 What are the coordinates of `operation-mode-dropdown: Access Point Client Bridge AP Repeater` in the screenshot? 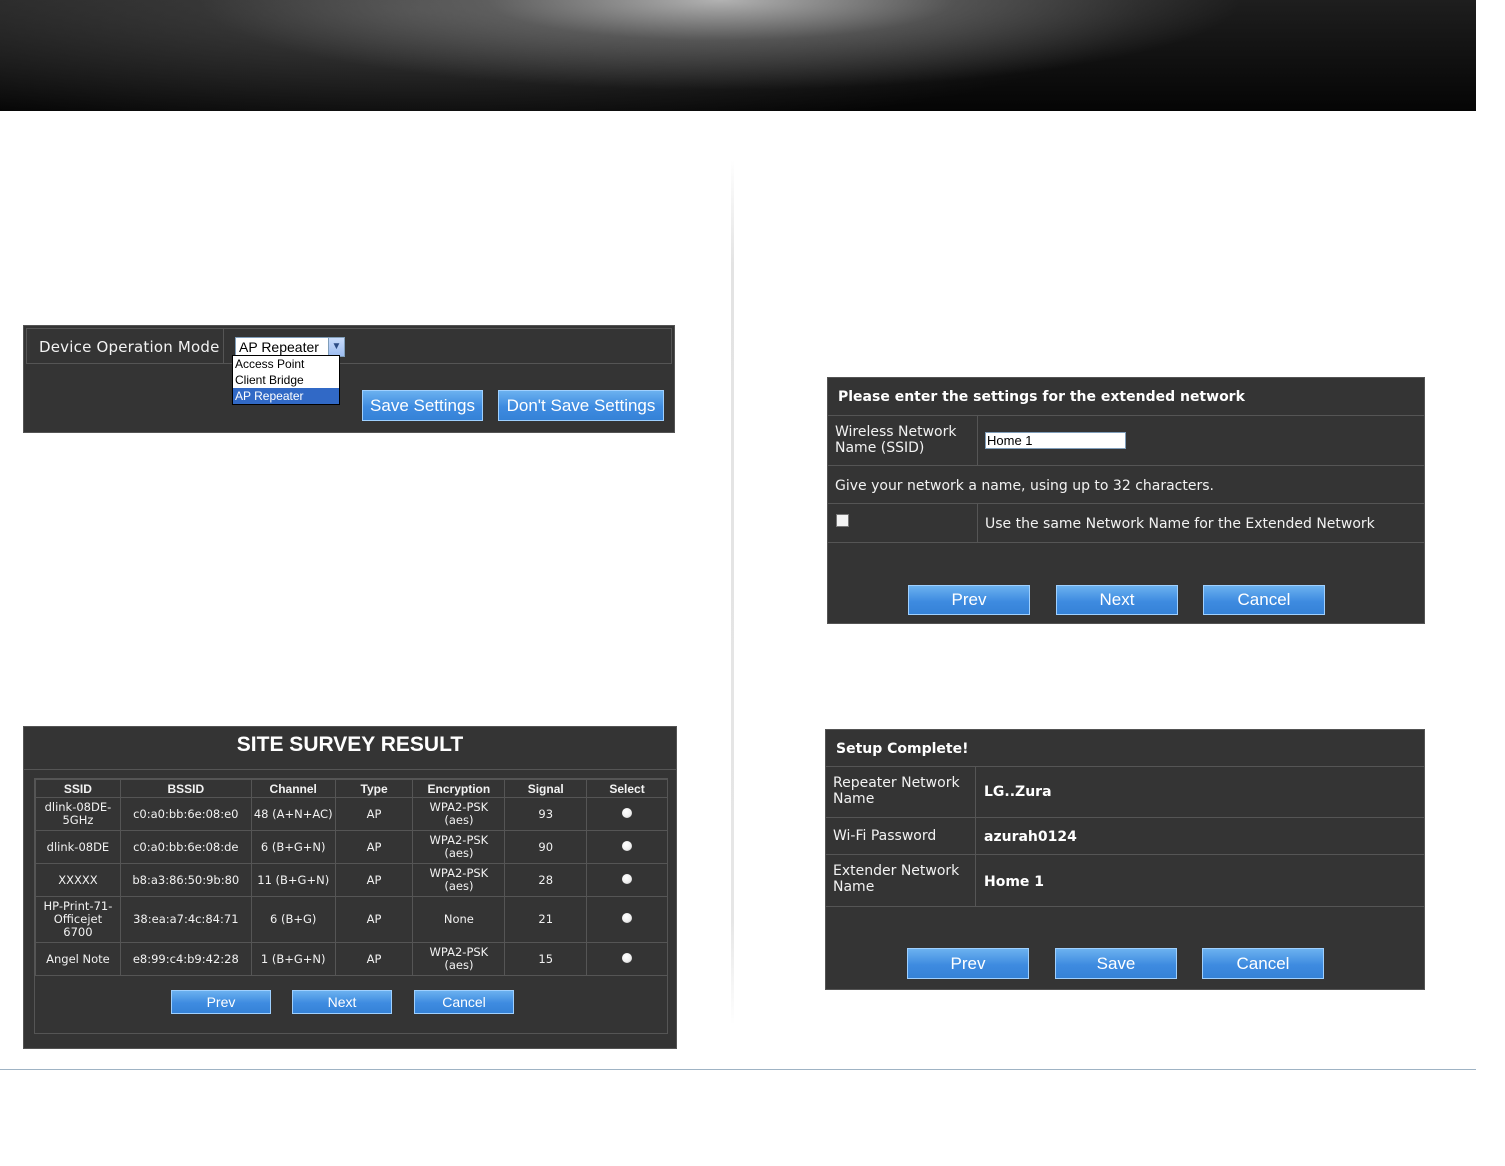 It's located at (286, 380).